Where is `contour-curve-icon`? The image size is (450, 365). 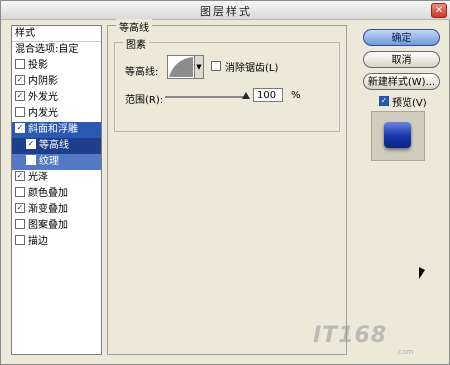 contour-curve-icon is located at coordinates (181, 67).